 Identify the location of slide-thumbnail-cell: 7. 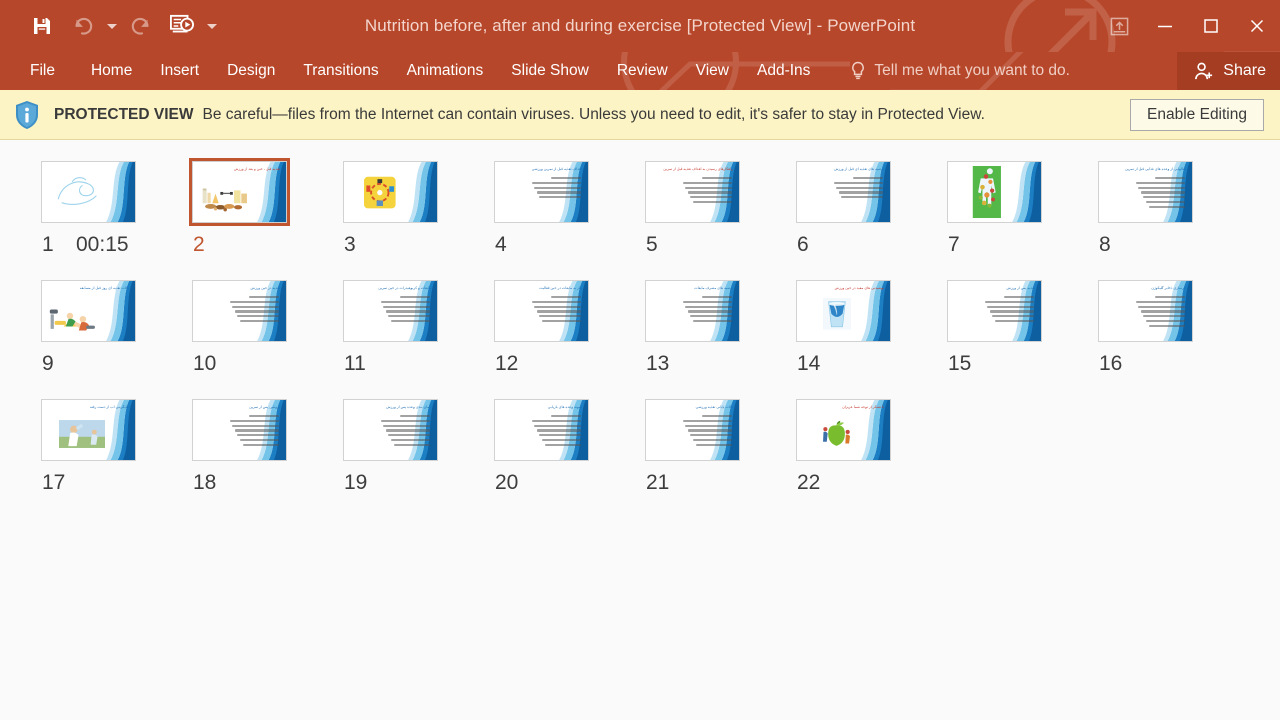
(1019, 207).